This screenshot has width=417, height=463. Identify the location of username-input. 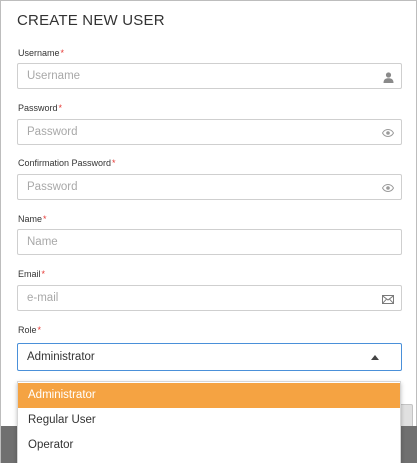
(209, 76).